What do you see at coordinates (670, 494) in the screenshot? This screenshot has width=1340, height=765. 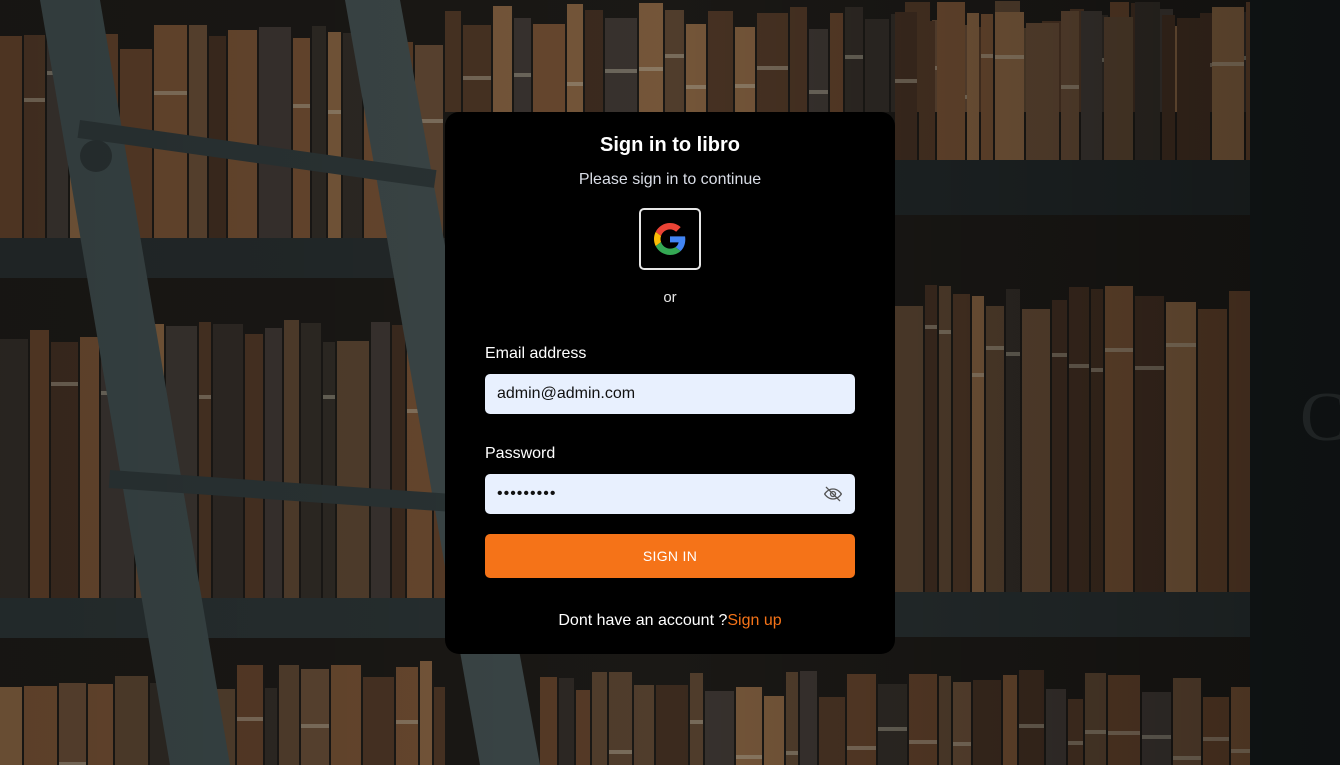 I see `password-field` at bounding box center [670, 494].